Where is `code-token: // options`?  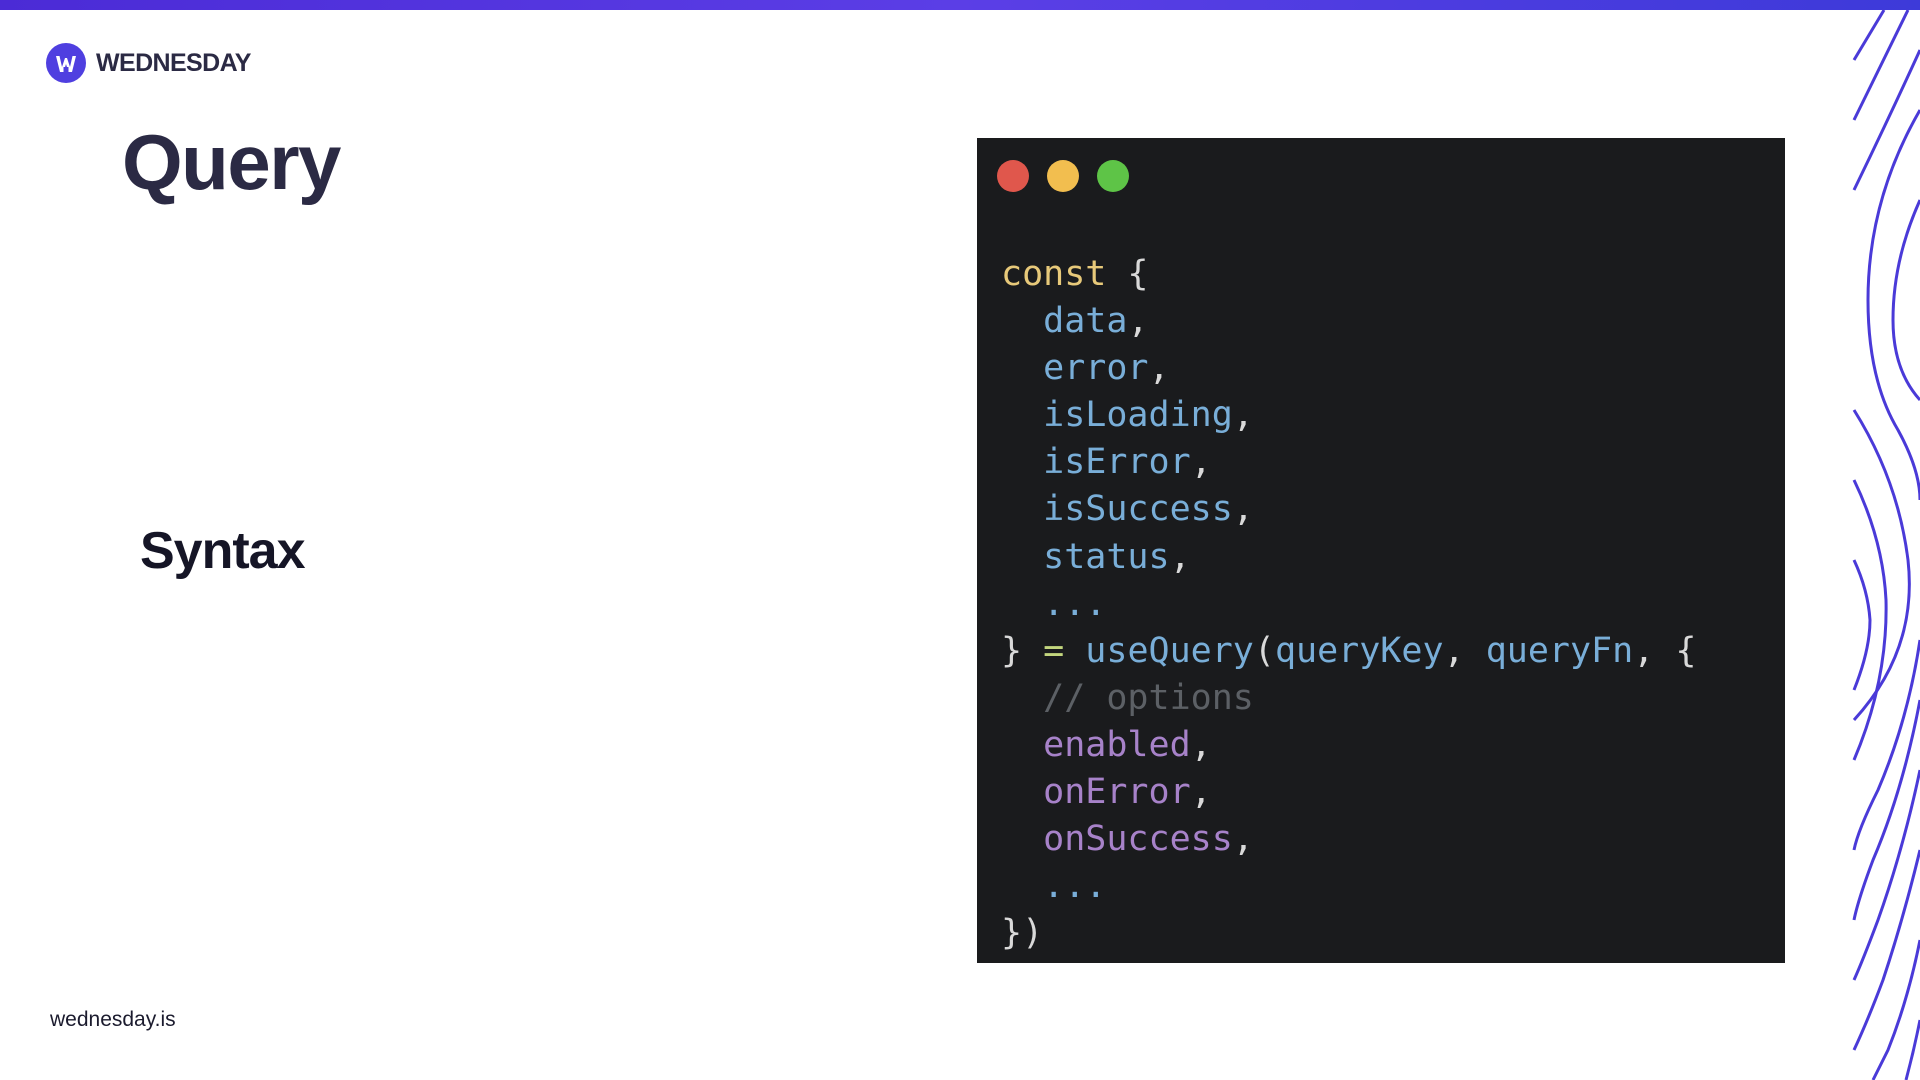 code-token: // options is located at coordinates (1127, 697).